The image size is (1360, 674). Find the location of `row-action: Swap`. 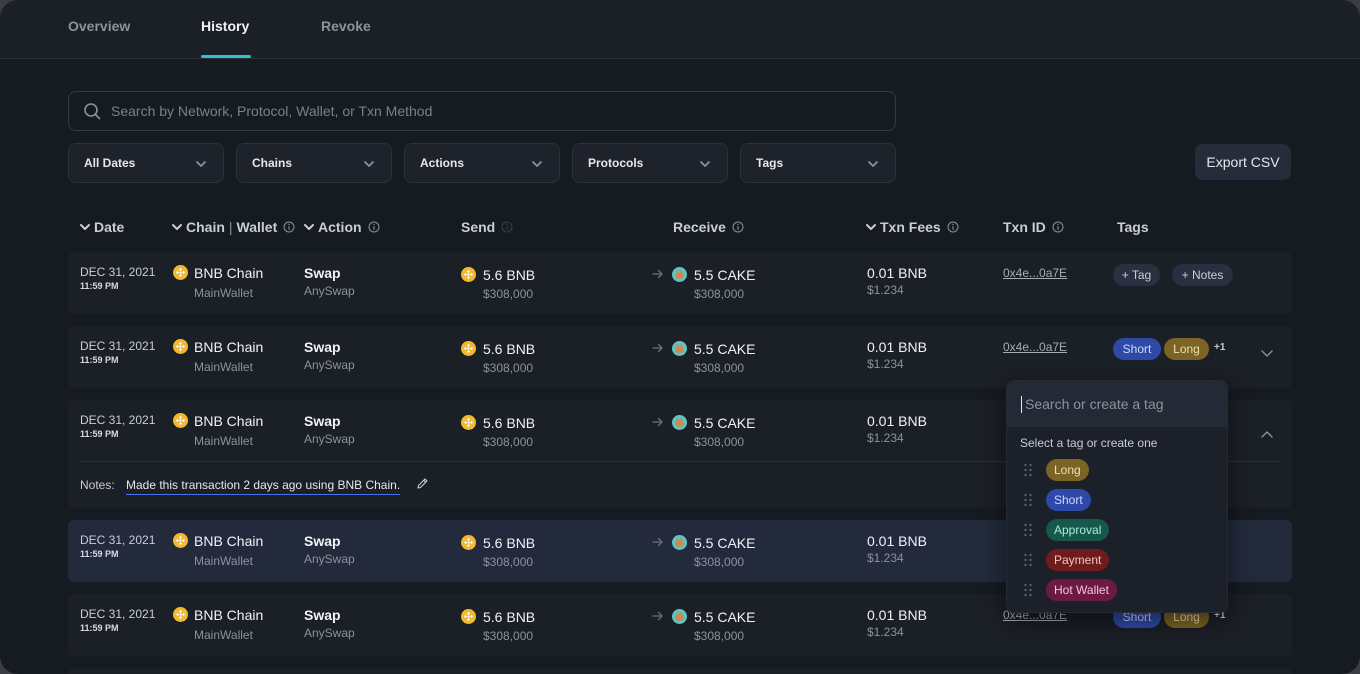

row-action: Swap is located at coordinates (322, 273).